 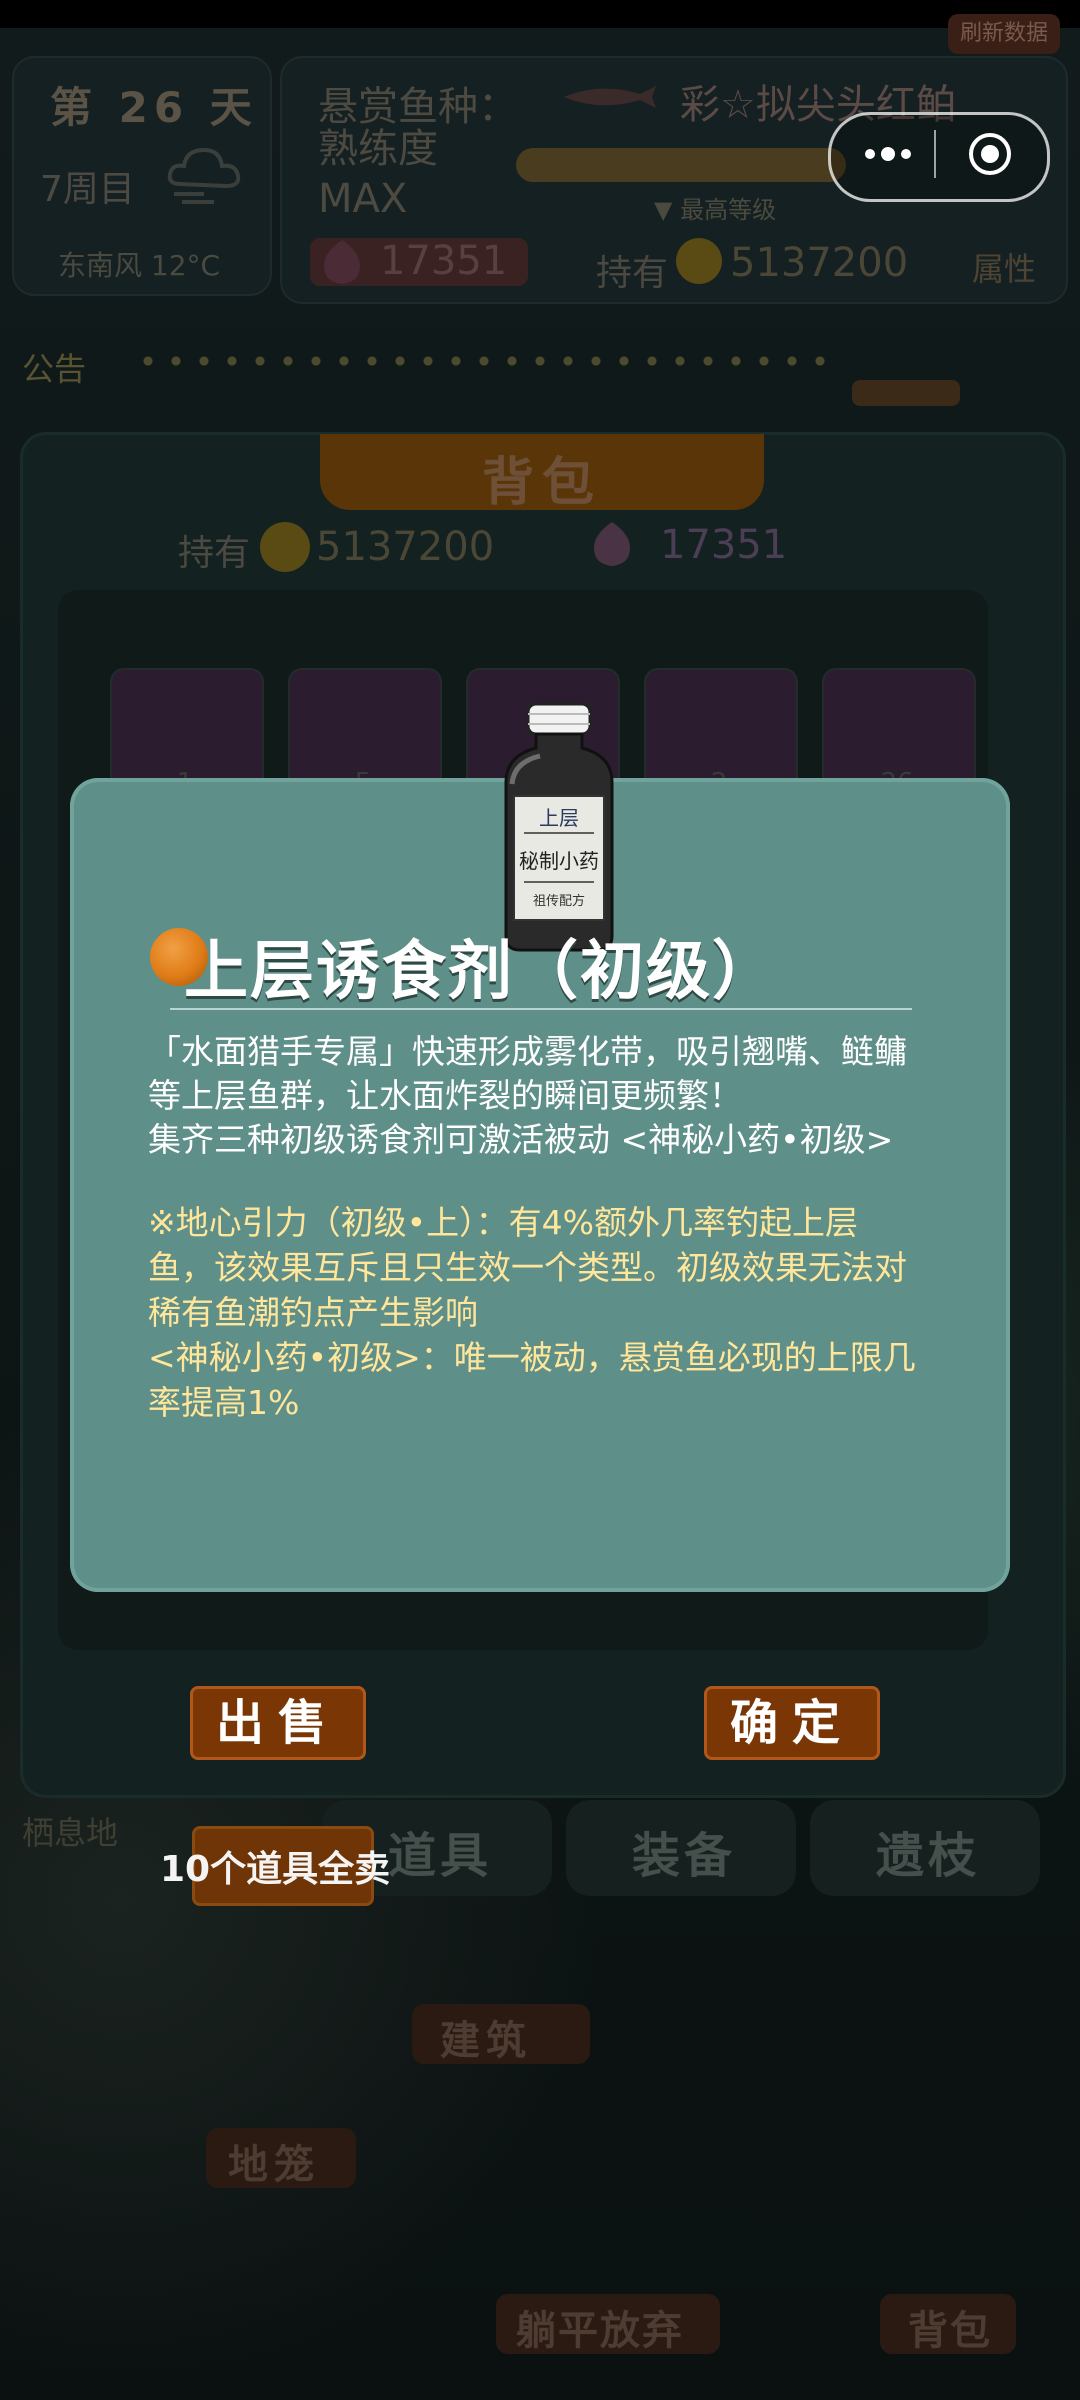 I want to click on svg-text: 祖传配方, so click(x=559, y=901).